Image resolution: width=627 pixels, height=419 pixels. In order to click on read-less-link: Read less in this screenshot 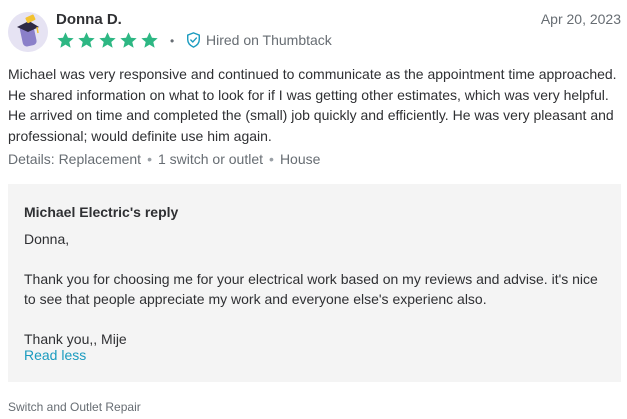, I will do `click(55, 355)`.